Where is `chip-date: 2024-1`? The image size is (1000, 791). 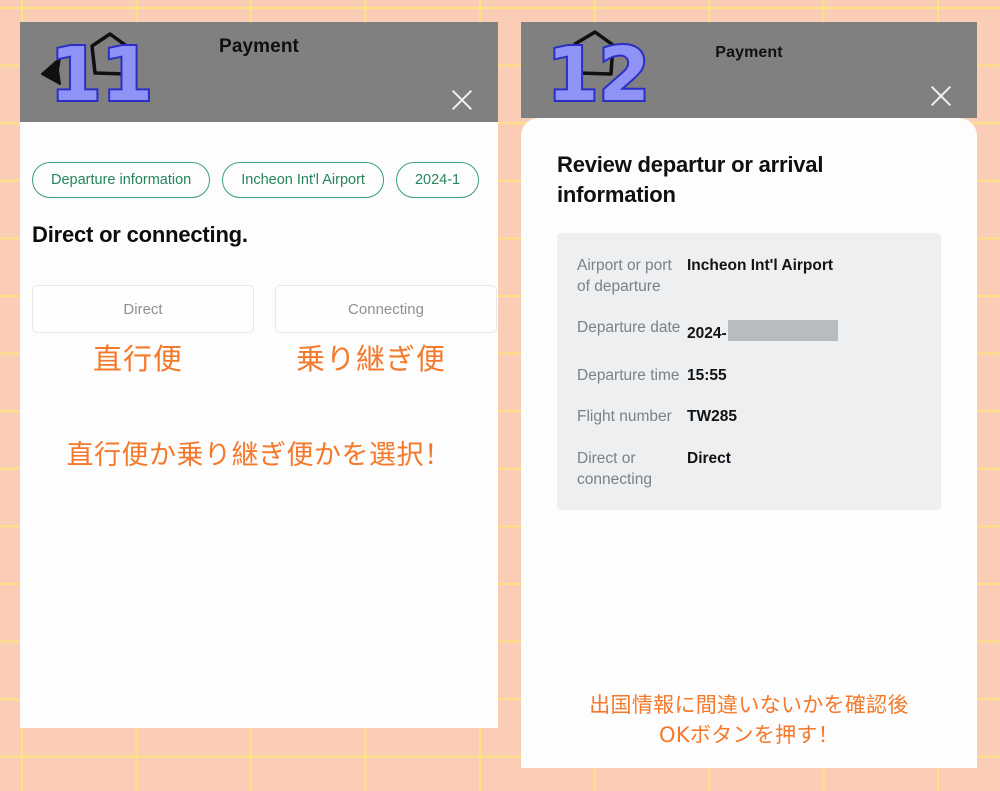
chip-date: 2024-1 is located at coordinates (437, 180).